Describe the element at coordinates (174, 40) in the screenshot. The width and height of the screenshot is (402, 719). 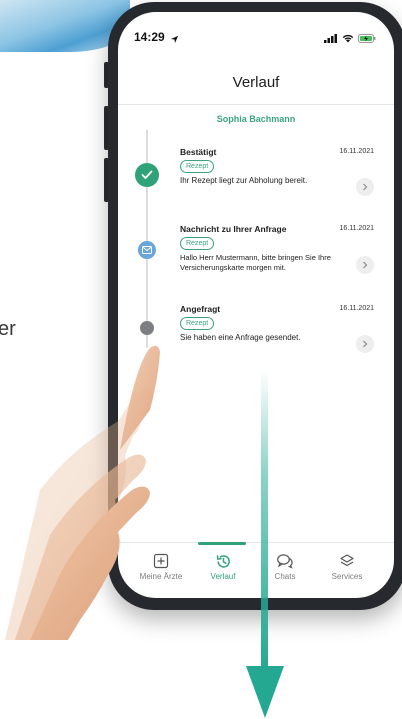
I see `location-arrow-icon` at that location.